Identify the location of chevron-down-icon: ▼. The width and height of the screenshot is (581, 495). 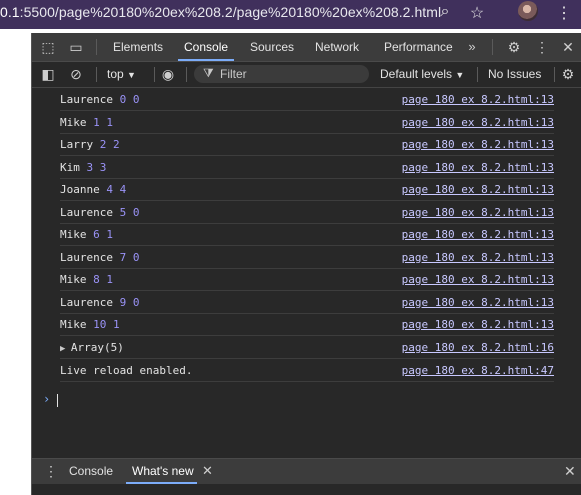
(460, 75).